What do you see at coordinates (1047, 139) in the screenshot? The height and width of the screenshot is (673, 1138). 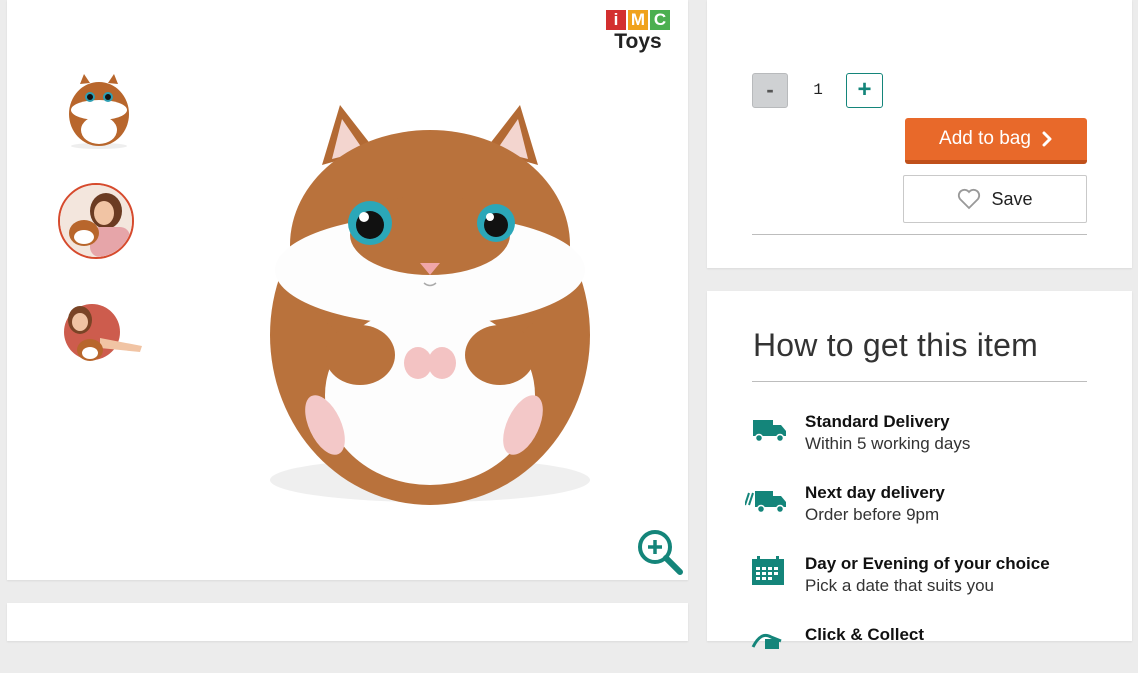 I see `chevron-right-icon` at bounding box center [1047, 139].